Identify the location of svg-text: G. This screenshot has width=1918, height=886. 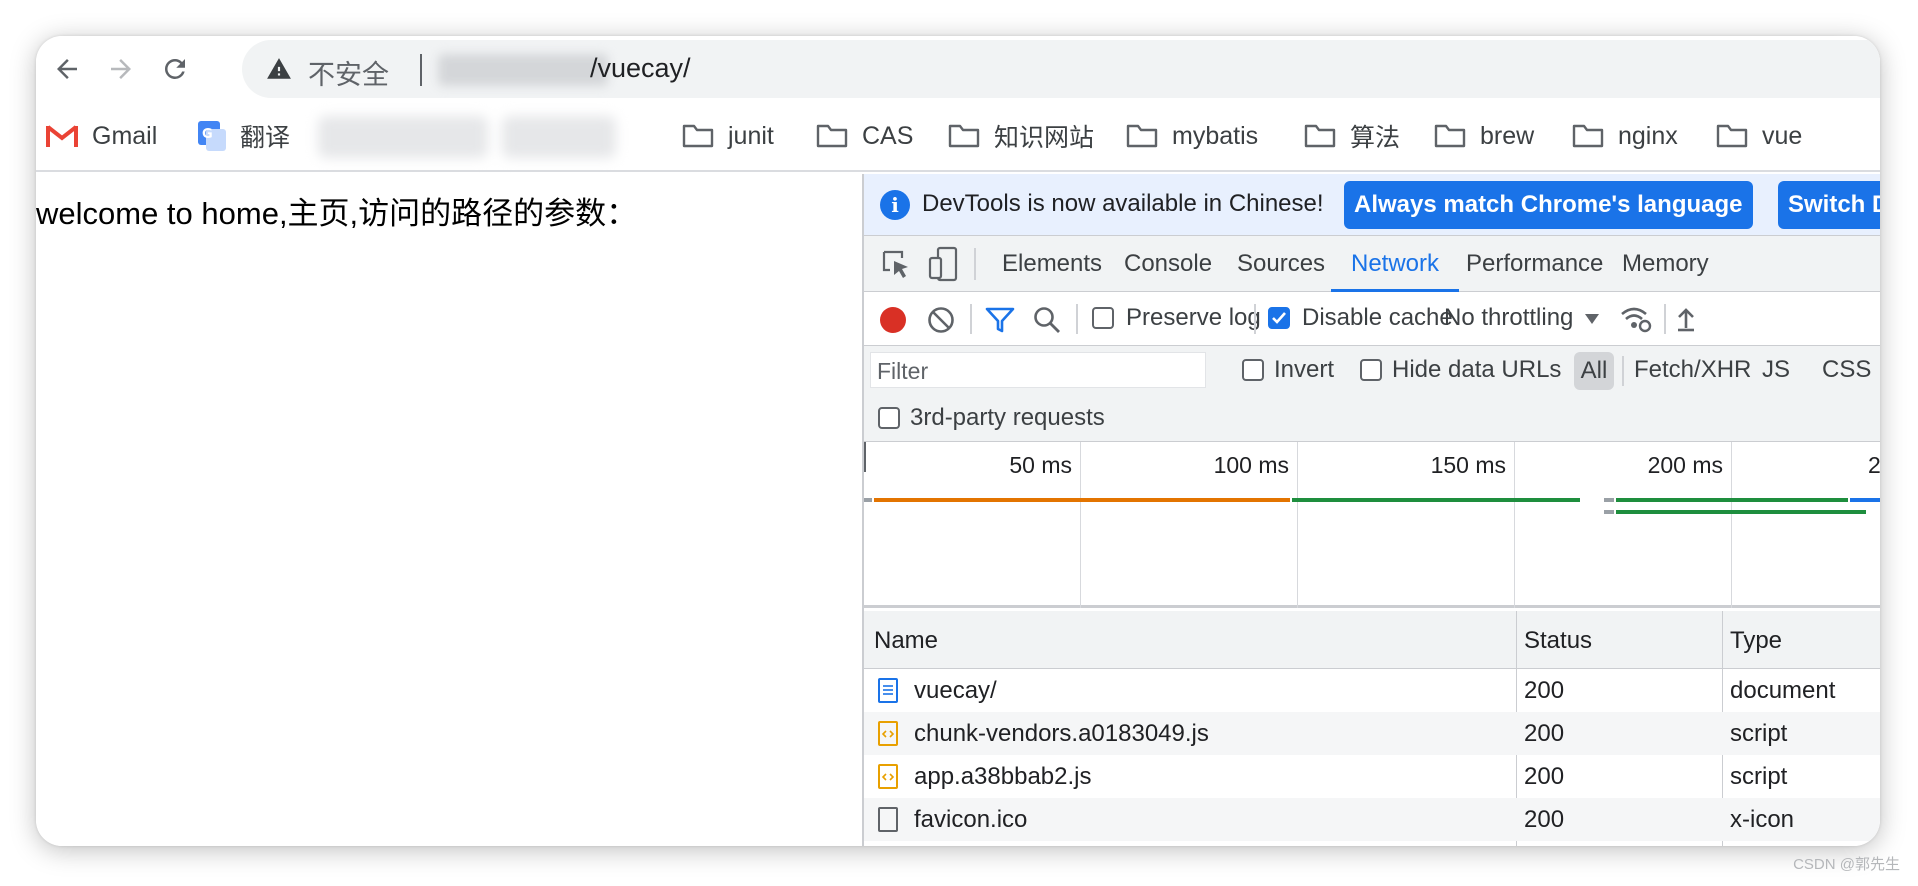
(207, 134).